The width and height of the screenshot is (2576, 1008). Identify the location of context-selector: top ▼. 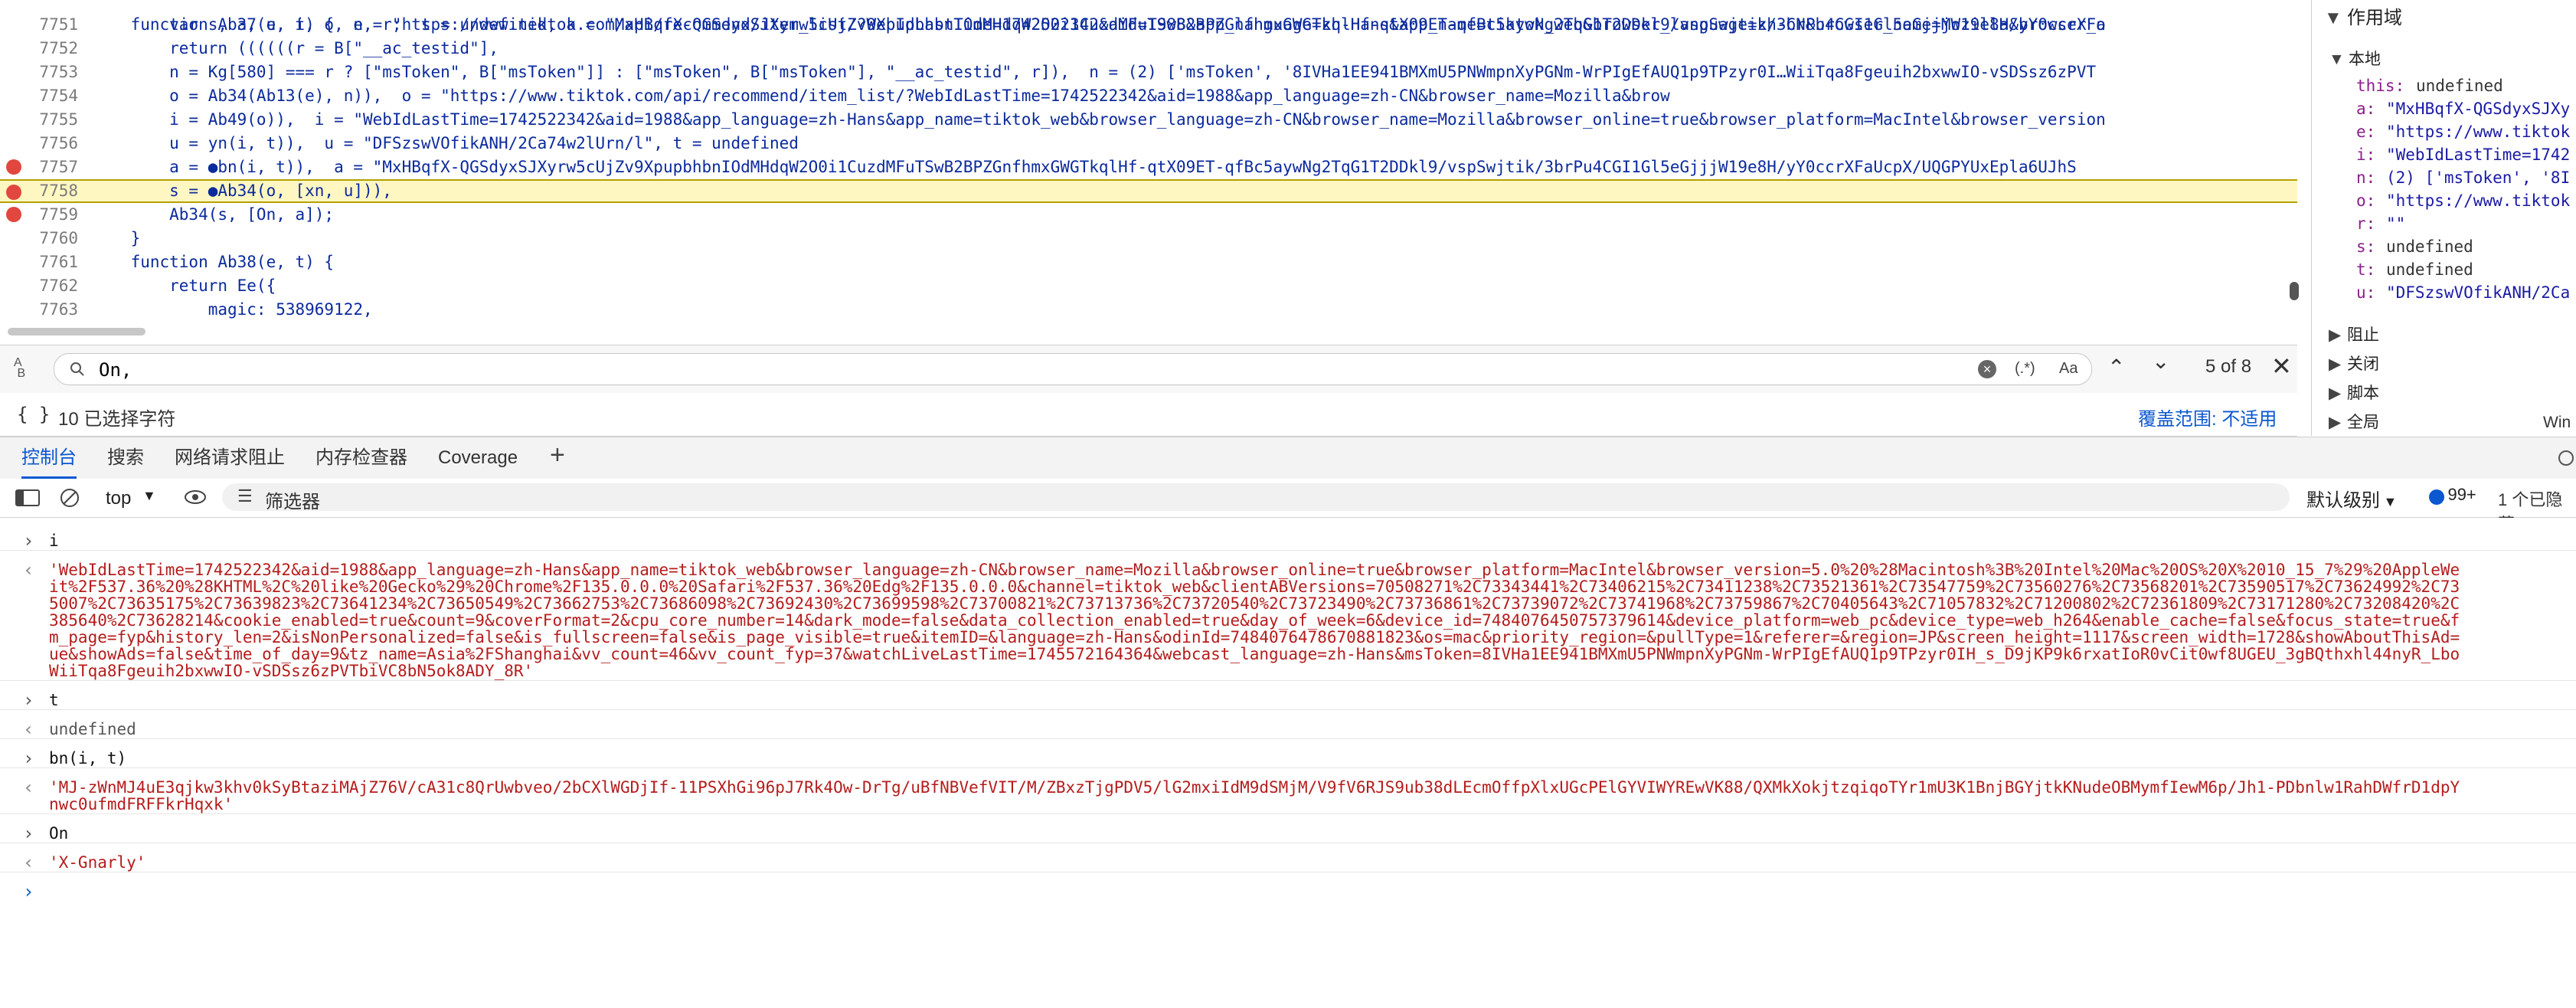
(133, 497).